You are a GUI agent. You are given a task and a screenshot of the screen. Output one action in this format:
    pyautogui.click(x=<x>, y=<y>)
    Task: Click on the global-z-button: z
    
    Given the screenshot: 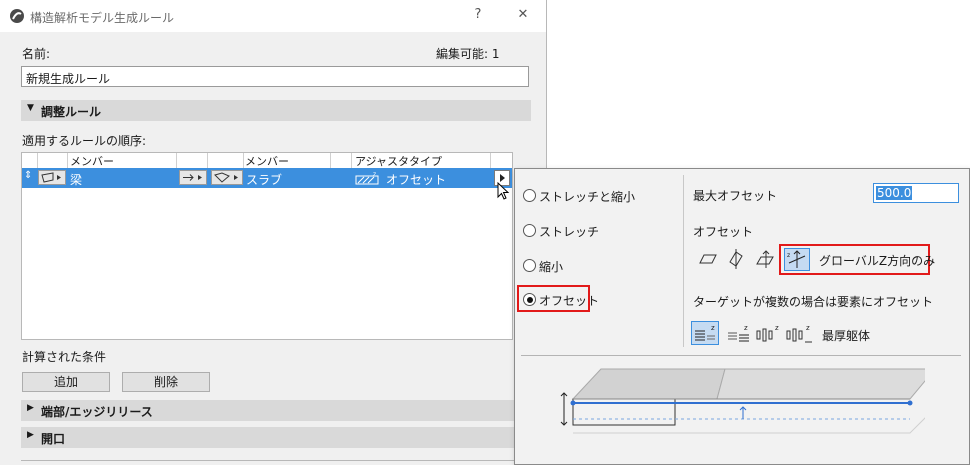 What is the action you would take?
    pyautogui.click(x=797, y=259)
    